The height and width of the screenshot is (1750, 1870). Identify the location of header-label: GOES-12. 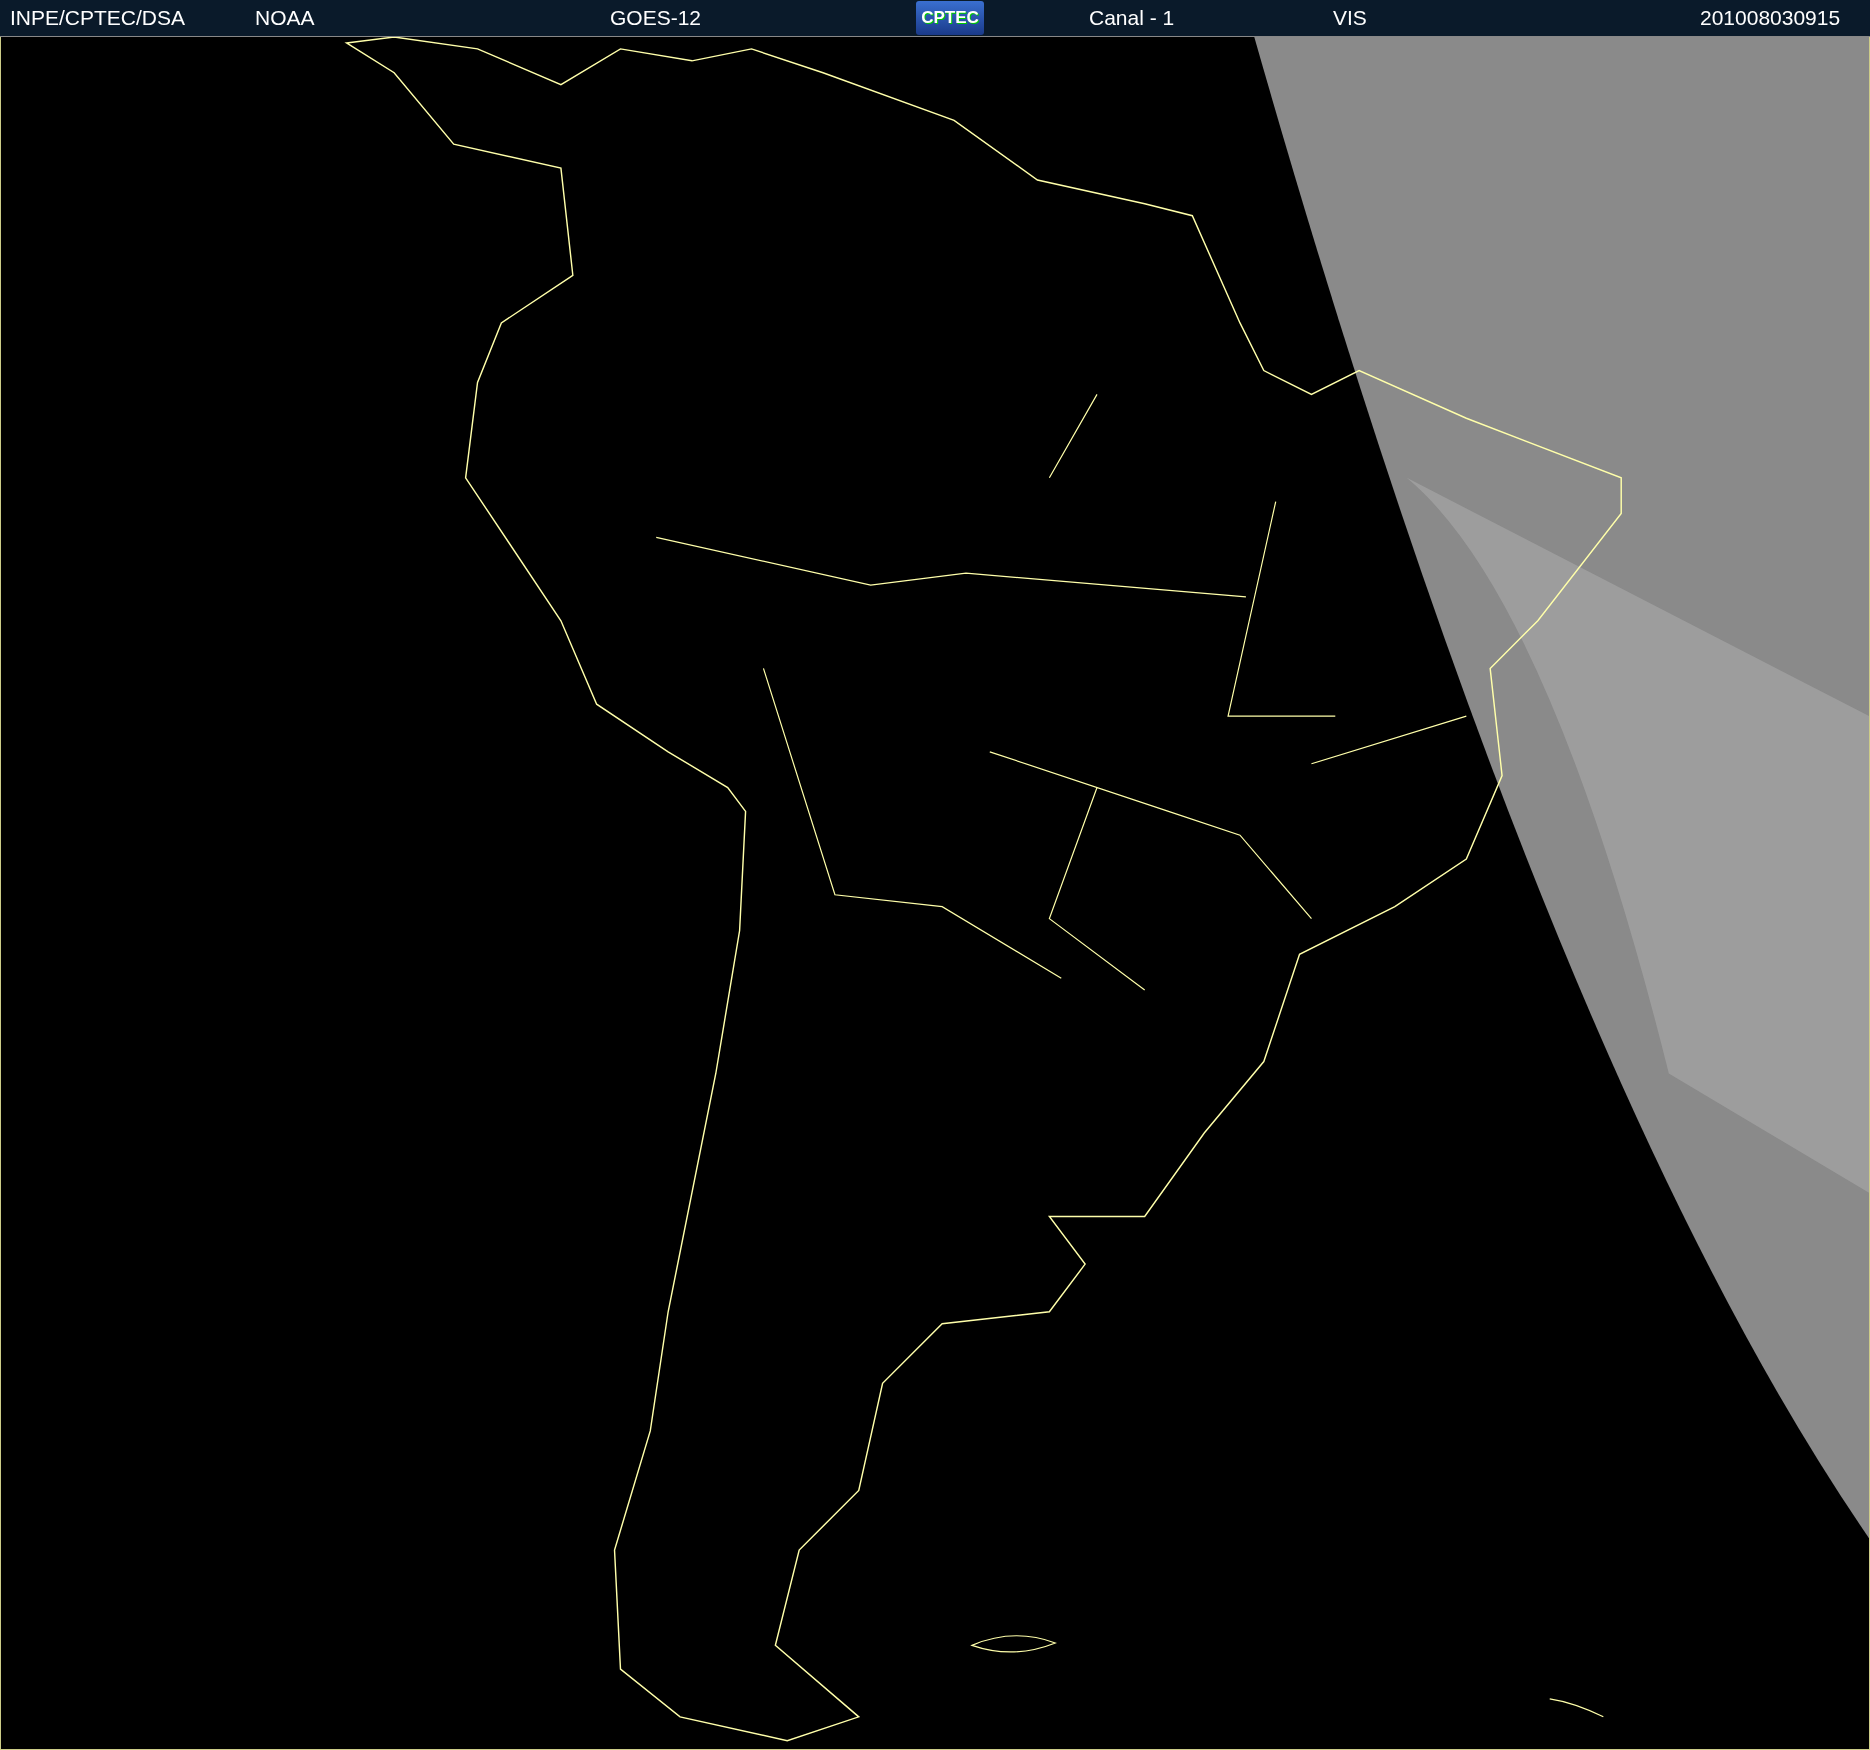
(655, 18).